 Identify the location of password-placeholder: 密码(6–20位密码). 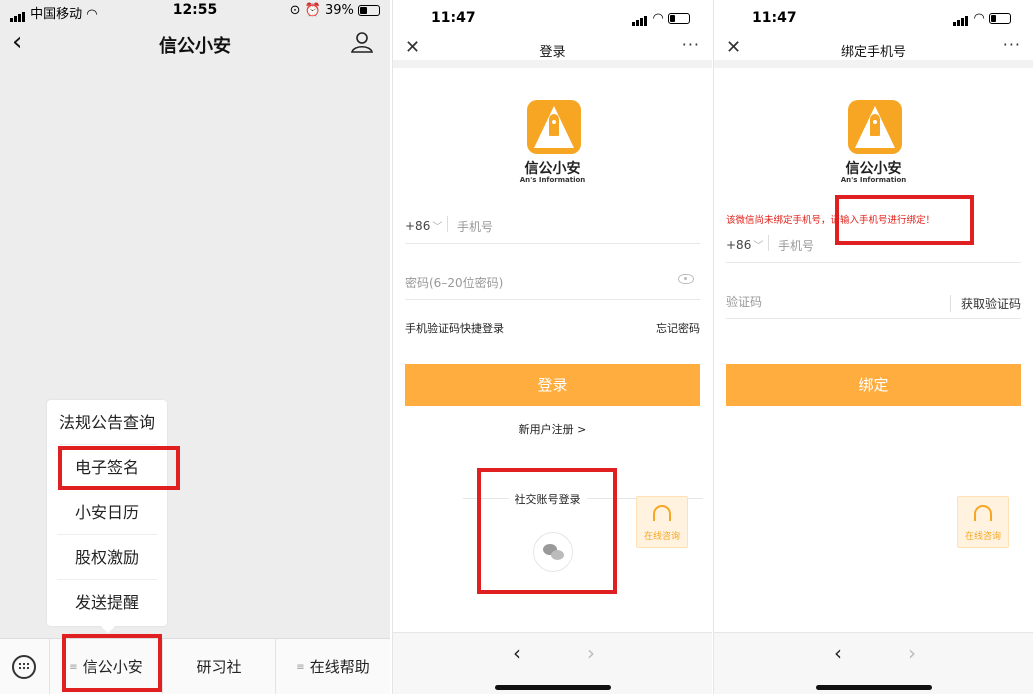
(454, 283).